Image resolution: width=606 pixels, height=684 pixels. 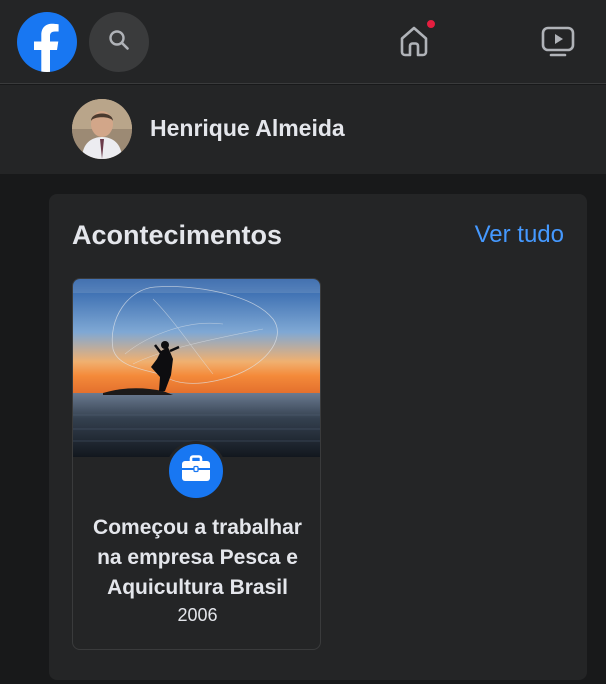 I want to click on top-navigation-bar, so click(x=303, y=42).